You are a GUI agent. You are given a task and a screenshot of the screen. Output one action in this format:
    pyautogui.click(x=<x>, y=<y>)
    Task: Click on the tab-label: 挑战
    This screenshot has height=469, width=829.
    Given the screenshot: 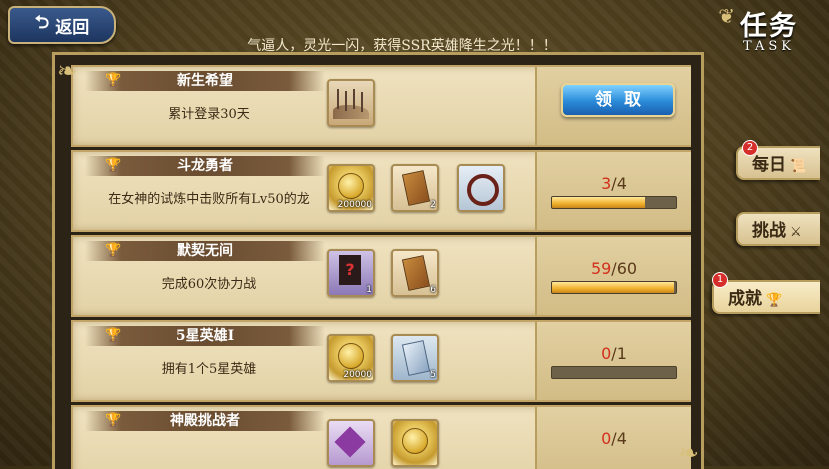 What is the action you would take?
    pyautogui.click(x=769, y=231)
    